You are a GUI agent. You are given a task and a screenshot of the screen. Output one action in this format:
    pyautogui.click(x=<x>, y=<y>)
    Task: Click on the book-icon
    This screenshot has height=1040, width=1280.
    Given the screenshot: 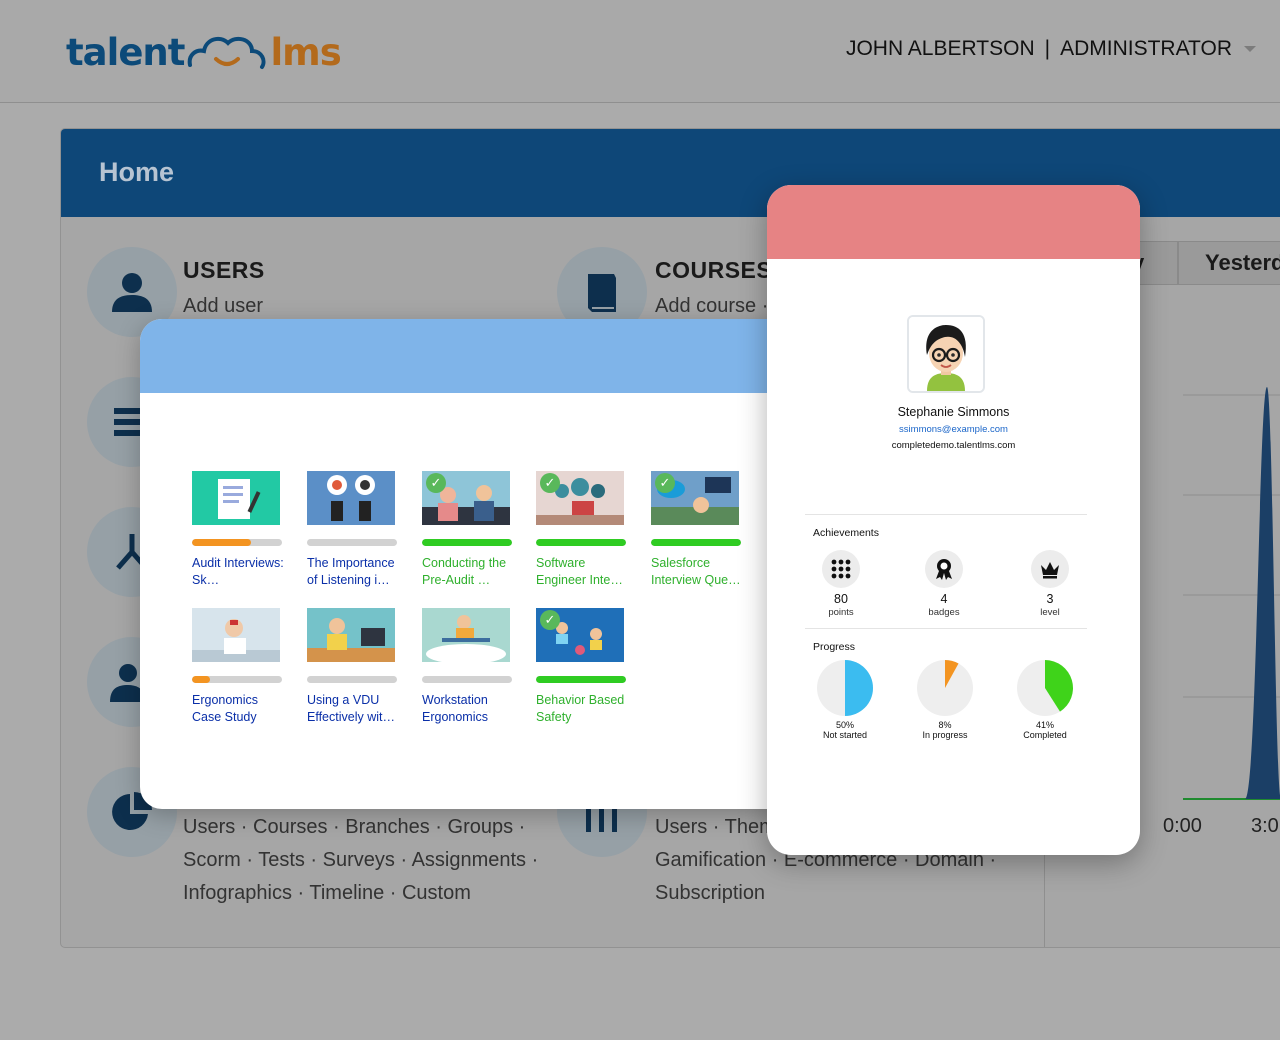 What is the action you would take?
    pyautogui.click(x=602, y=293)
    